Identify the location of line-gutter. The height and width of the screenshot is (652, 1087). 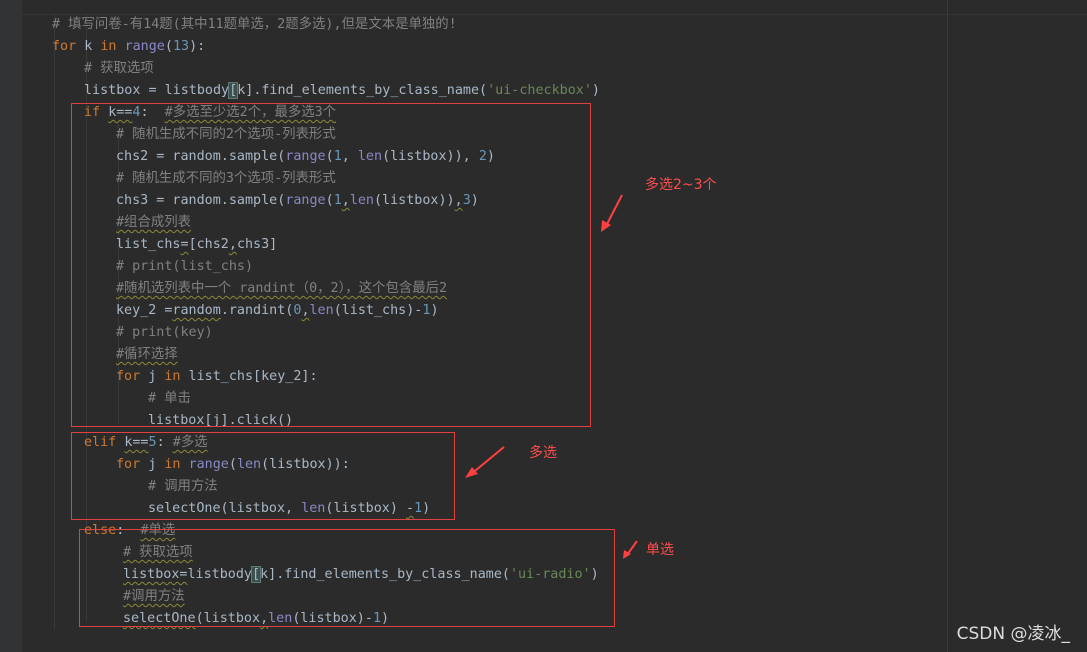
(11, 326).